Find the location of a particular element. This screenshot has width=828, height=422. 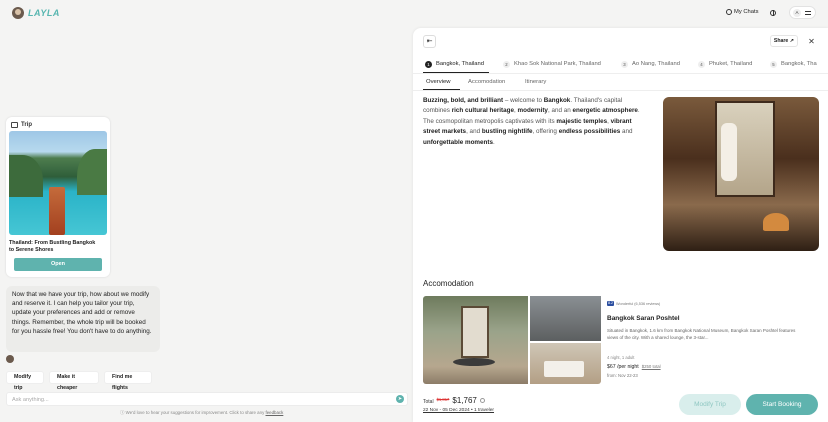

menu-icon is located at coordinates (808, 13).